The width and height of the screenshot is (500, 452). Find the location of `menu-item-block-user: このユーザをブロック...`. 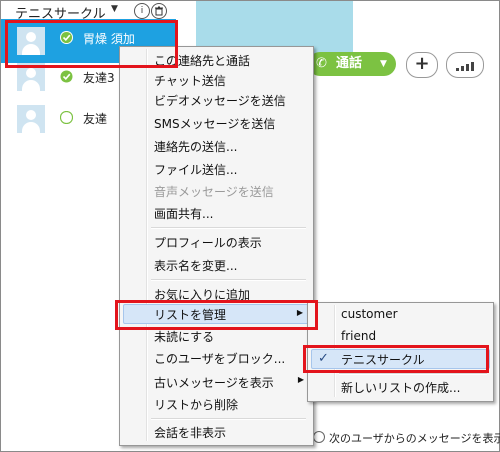

menu-item-block-user: このユーザをブロック... is located at coordinates (216, 358).